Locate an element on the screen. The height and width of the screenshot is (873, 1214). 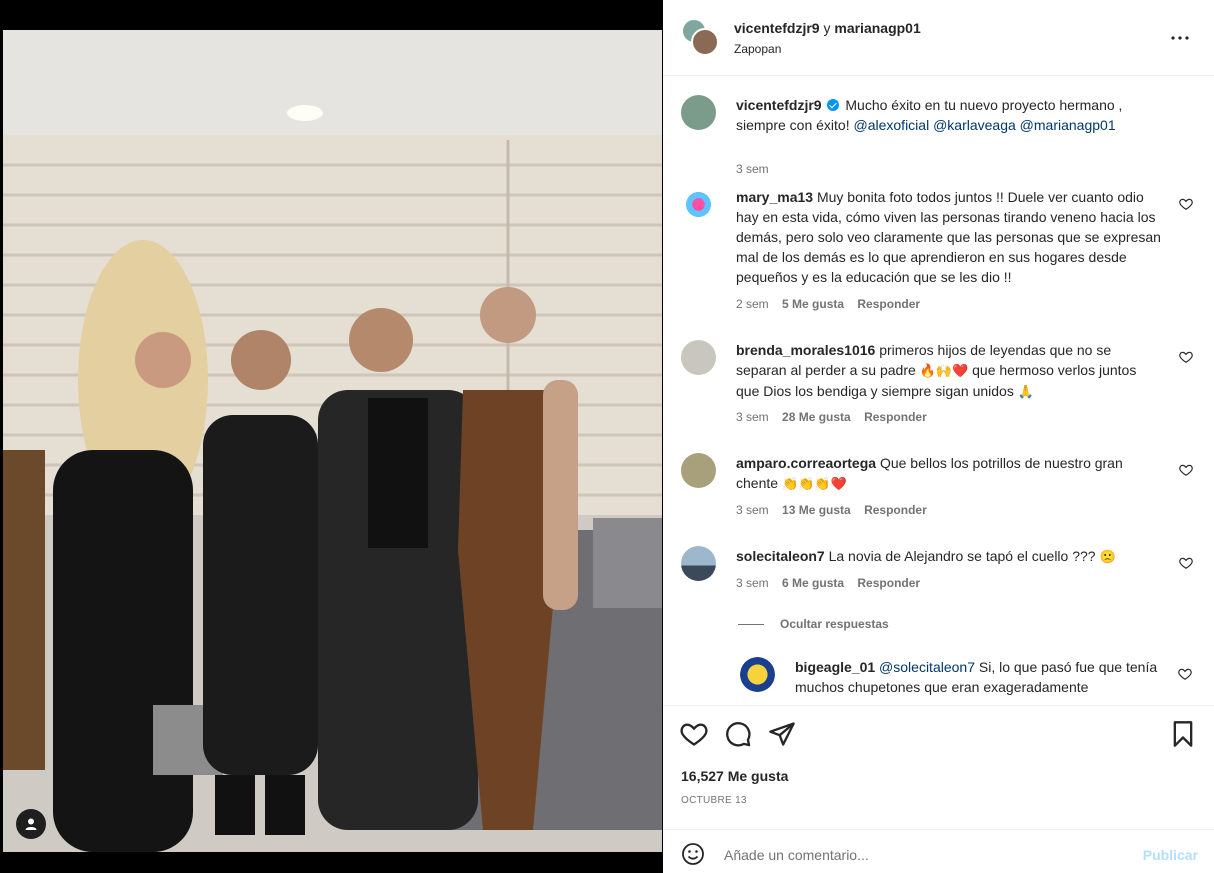
comment-bubble-icon is located at coordinates (738, 734).